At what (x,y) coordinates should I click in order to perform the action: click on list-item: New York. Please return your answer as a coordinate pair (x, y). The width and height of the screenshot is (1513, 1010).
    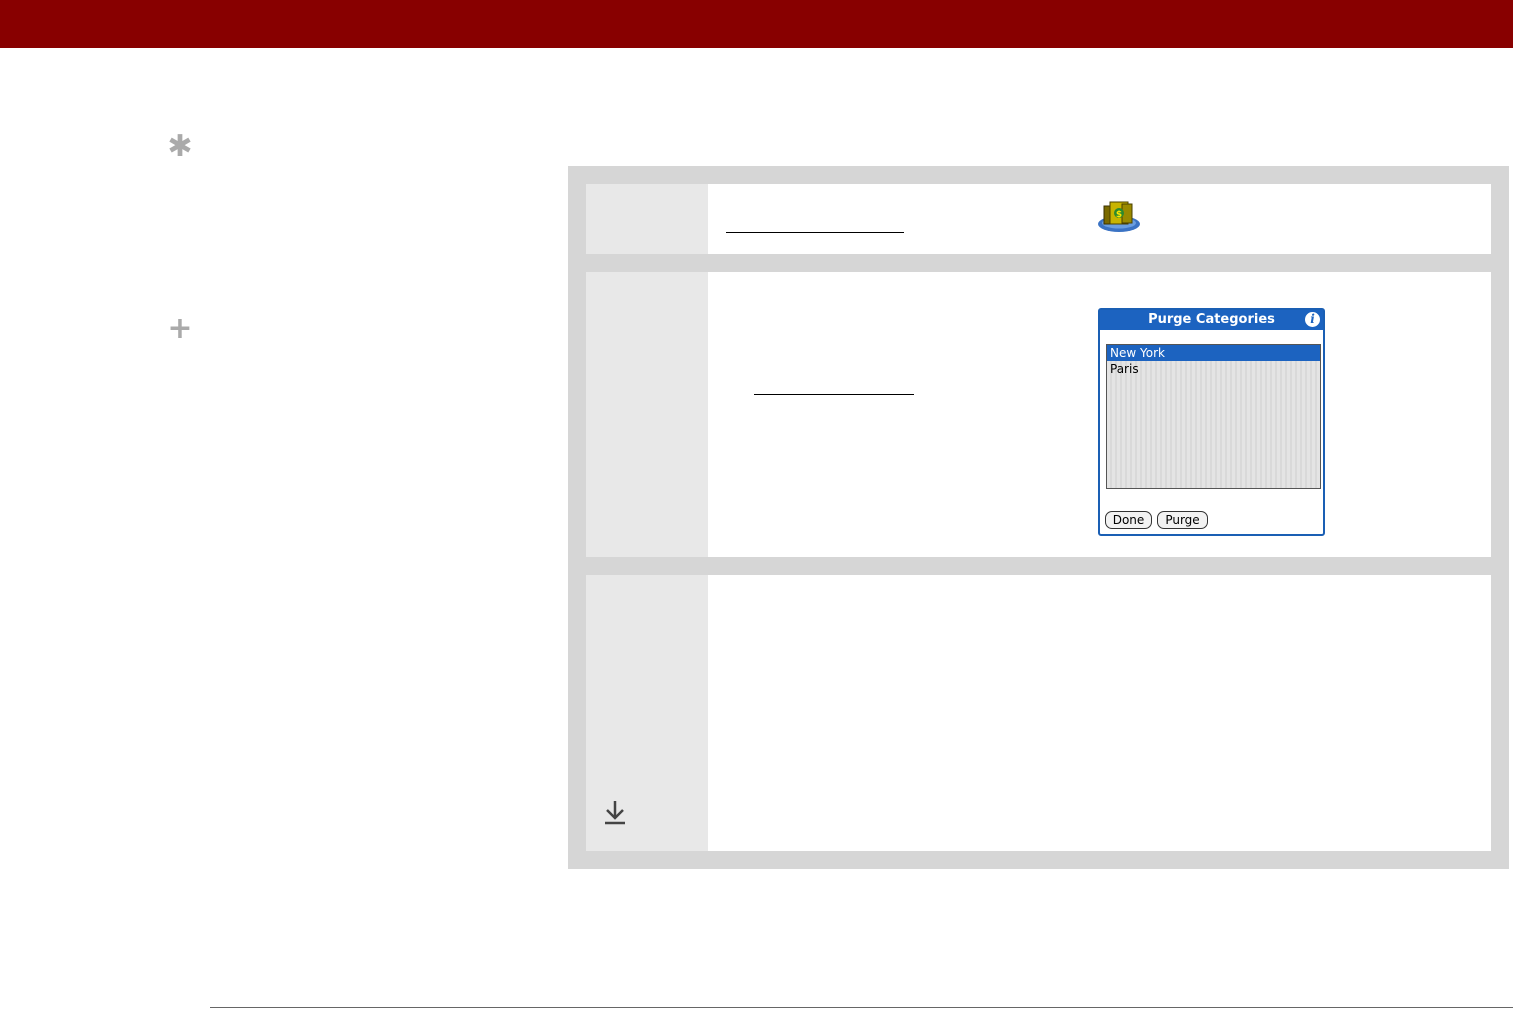
    Looking at the image, I should click on (1213, 353).